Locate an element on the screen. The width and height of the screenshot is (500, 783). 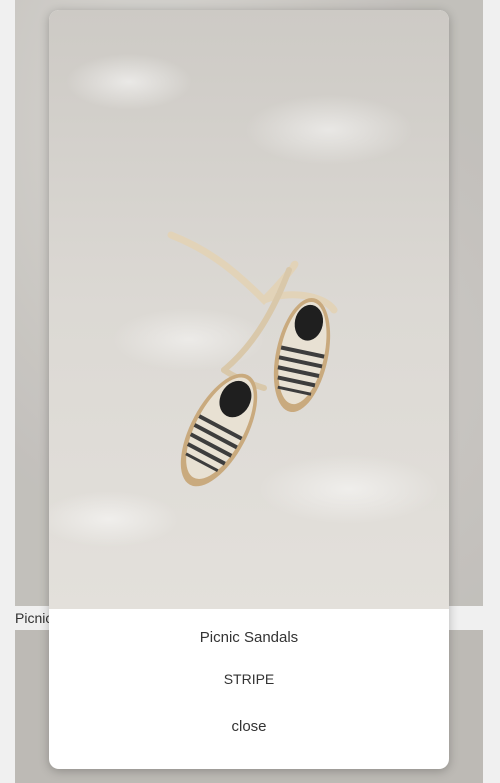
product-info: Picnic Sandals STRIPE close is located at coordinates (249, 672).